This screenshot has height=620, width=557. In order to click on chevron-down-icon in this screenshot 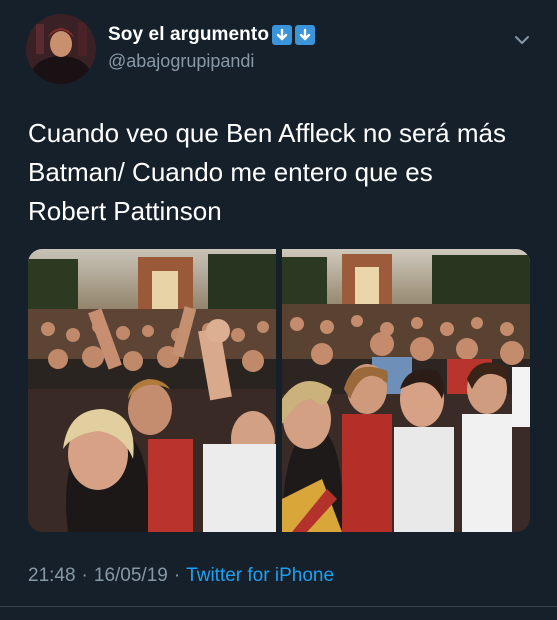, I will do `click(522, 40)`.